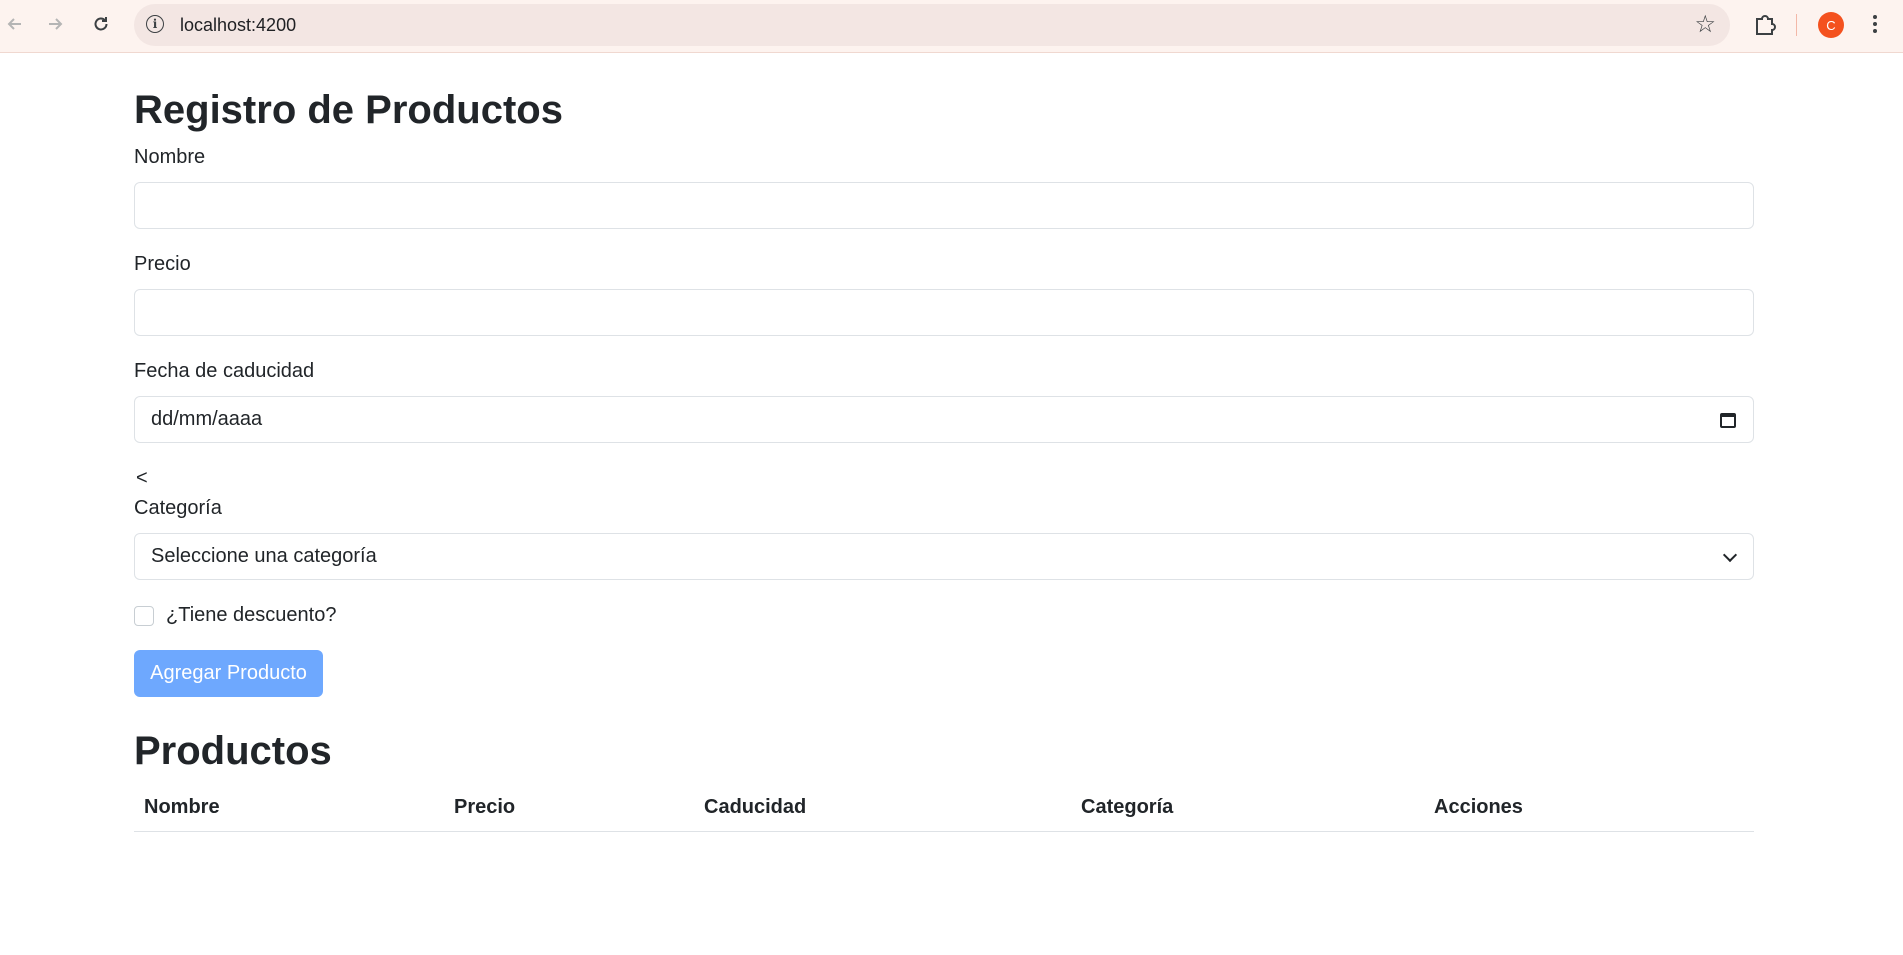  What do you see at coordinates (178, 508) in the screenshot?
I see `categoria-label: Categoría` at bounding box center [178, 508].